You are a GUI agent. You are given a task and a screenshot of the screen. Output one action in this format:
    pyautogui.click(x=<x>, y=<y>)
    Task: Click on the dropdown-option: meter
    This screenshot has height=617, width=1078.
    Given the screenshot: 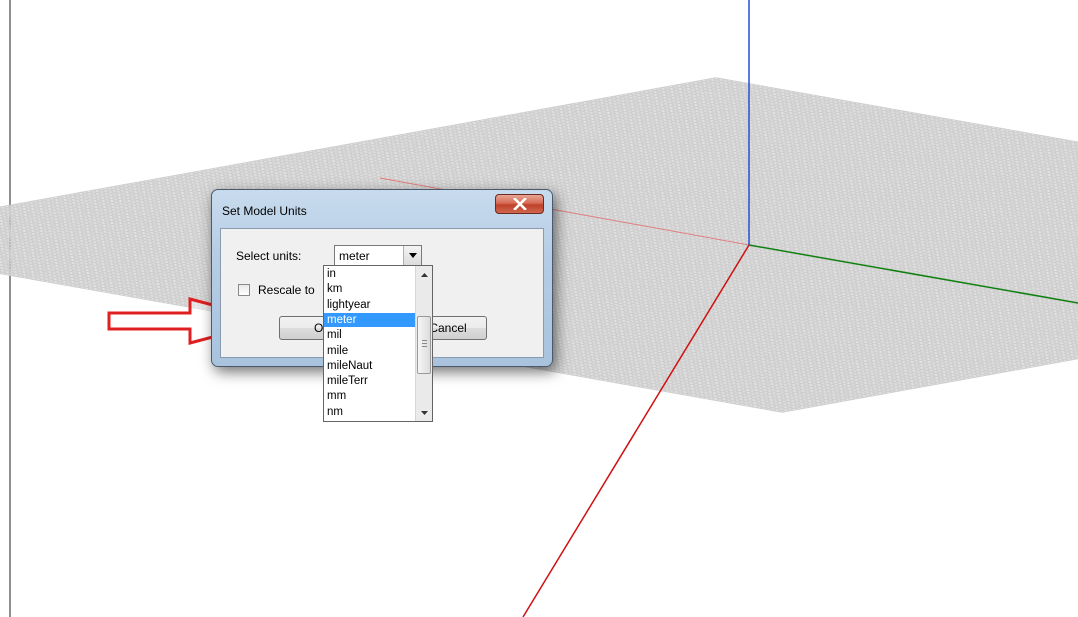 What is the action you would take?
    pyautogui.click(x=369, y=319)
    